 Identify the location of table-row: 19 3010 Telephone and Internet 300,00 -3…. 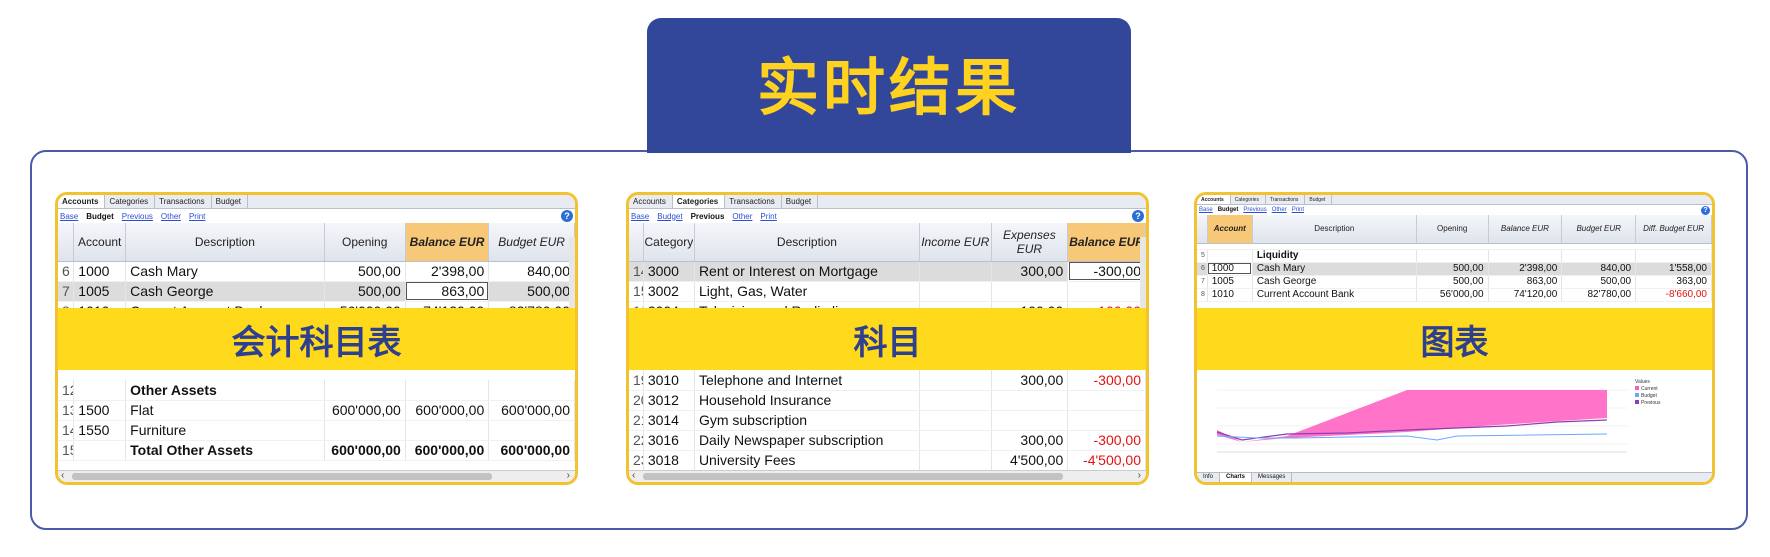
(887, 380).